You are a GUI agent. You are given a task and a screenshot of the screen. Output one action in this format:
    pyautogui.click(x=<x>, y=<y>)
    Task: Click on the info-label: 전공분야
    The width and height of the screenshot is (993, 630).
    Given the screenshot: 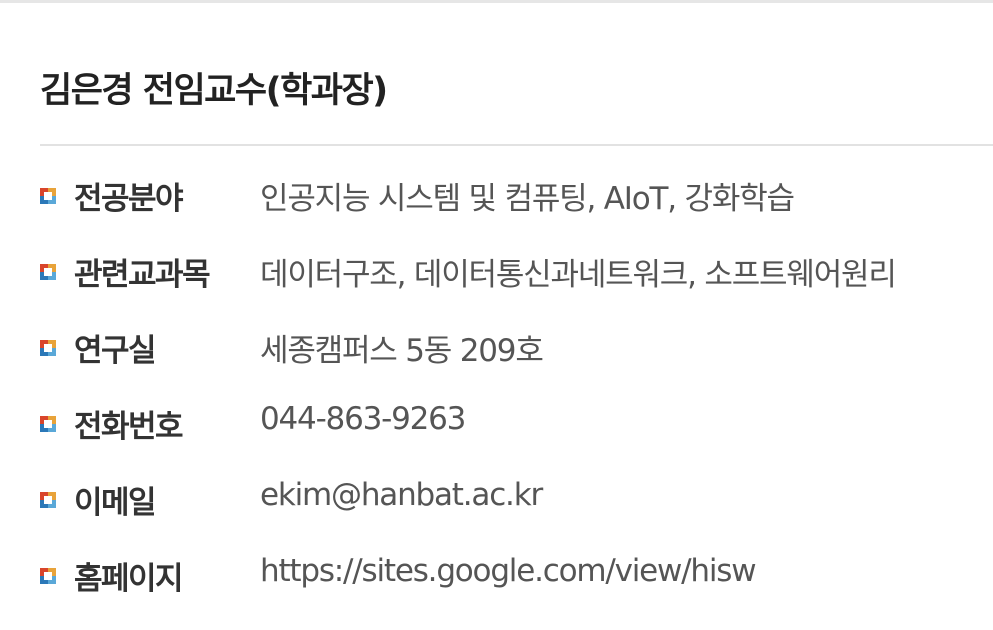 What is the action you would take?
    pyautogui.click(x=129, y=199)
    